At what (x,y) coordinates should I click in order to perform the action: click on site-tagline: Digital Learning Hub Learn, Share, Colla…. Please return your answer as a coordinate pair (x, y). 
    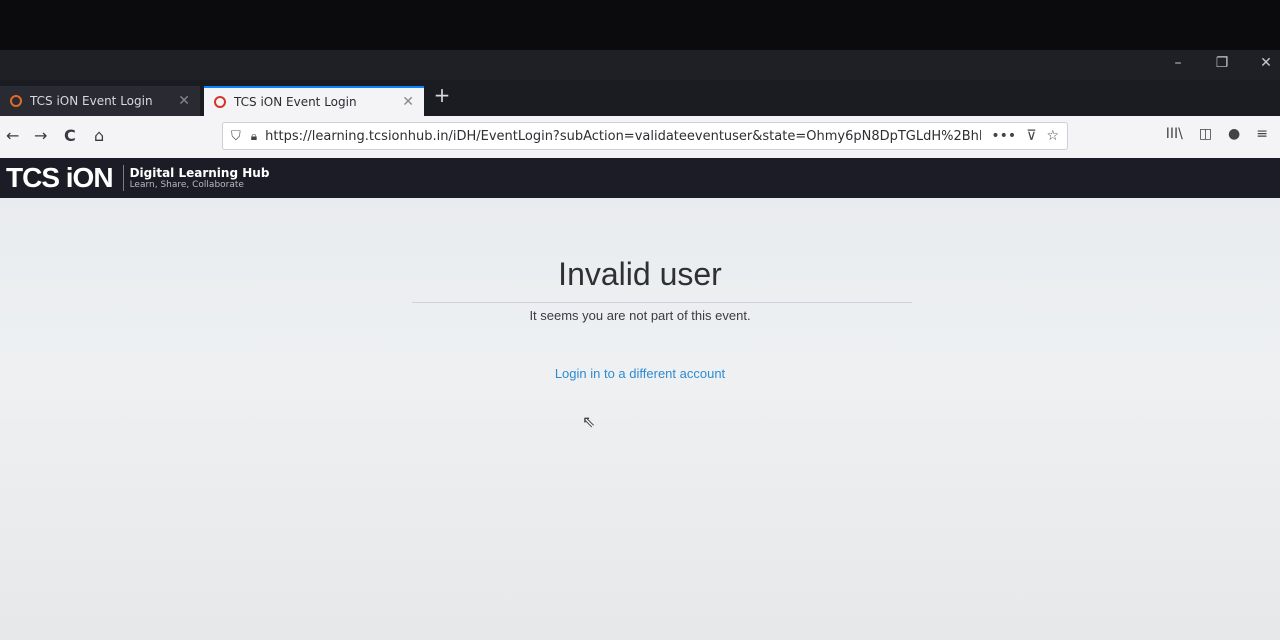
    Looking at the image, I should click on (200, 178).